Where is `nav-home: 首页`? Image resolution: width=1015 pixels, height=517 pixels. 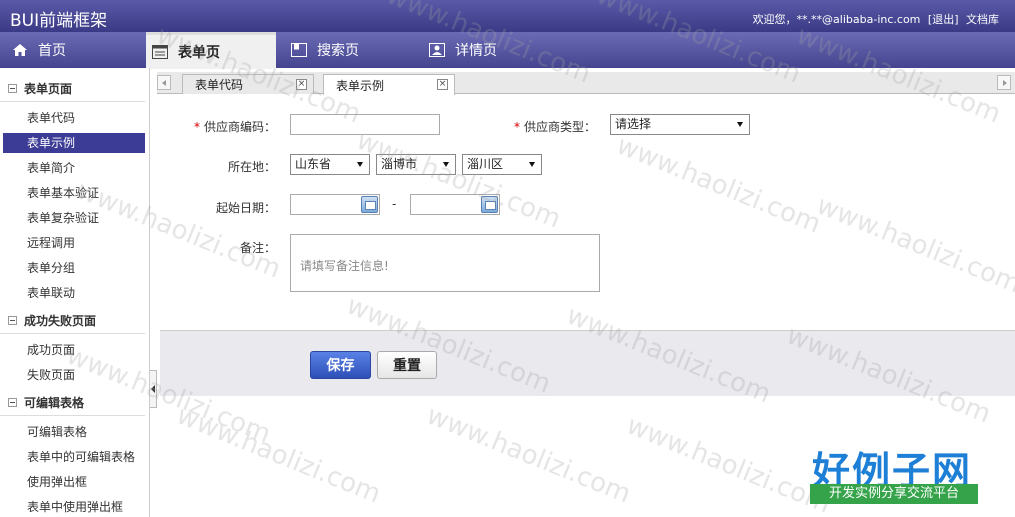 nav-home: 首页 is located at coordinates (47, 50).